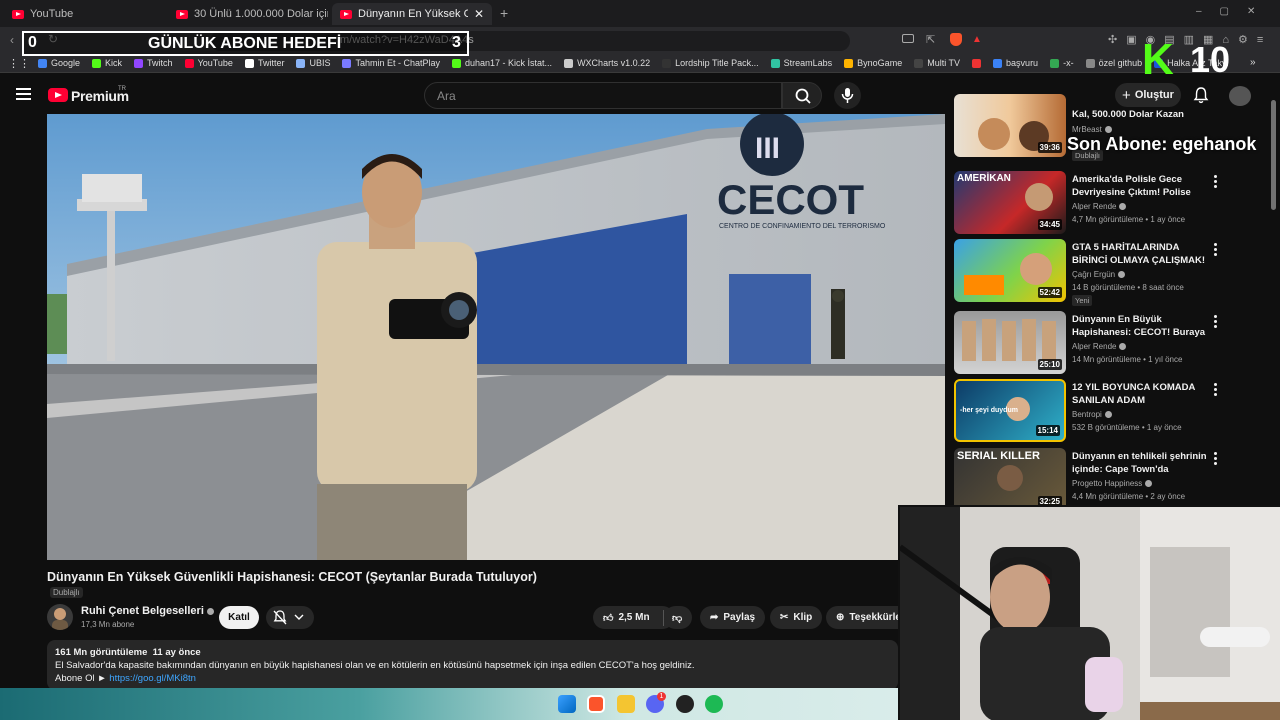 This screenshot has width=1280, height=720. Describe the element at coordinates (977, 39) in the screenshot. I see `brave-rewards-icon: ▲` at that location.